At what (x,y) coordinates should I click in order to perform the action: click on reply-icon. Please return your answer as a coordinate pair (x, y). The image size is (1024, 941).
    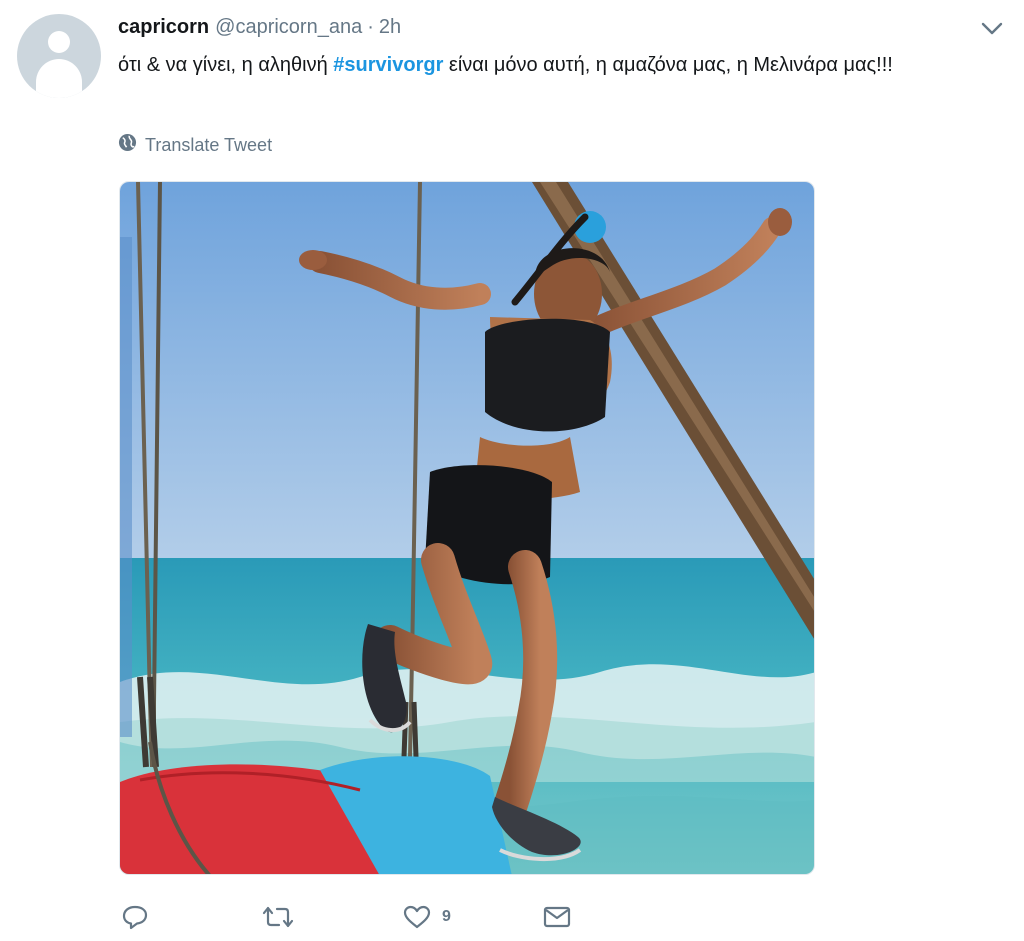
    Looking at the image, I should click on (135, 917).